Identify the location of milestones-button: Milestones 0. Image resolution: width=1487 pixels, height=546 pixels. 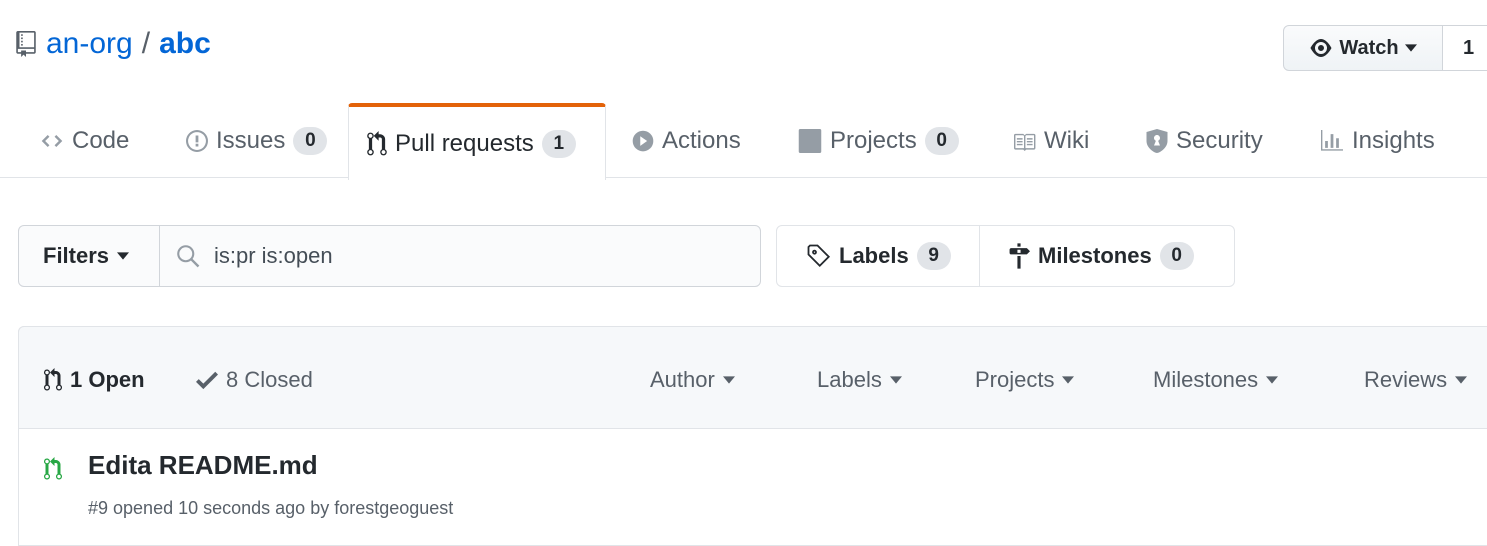
(1107, 256).